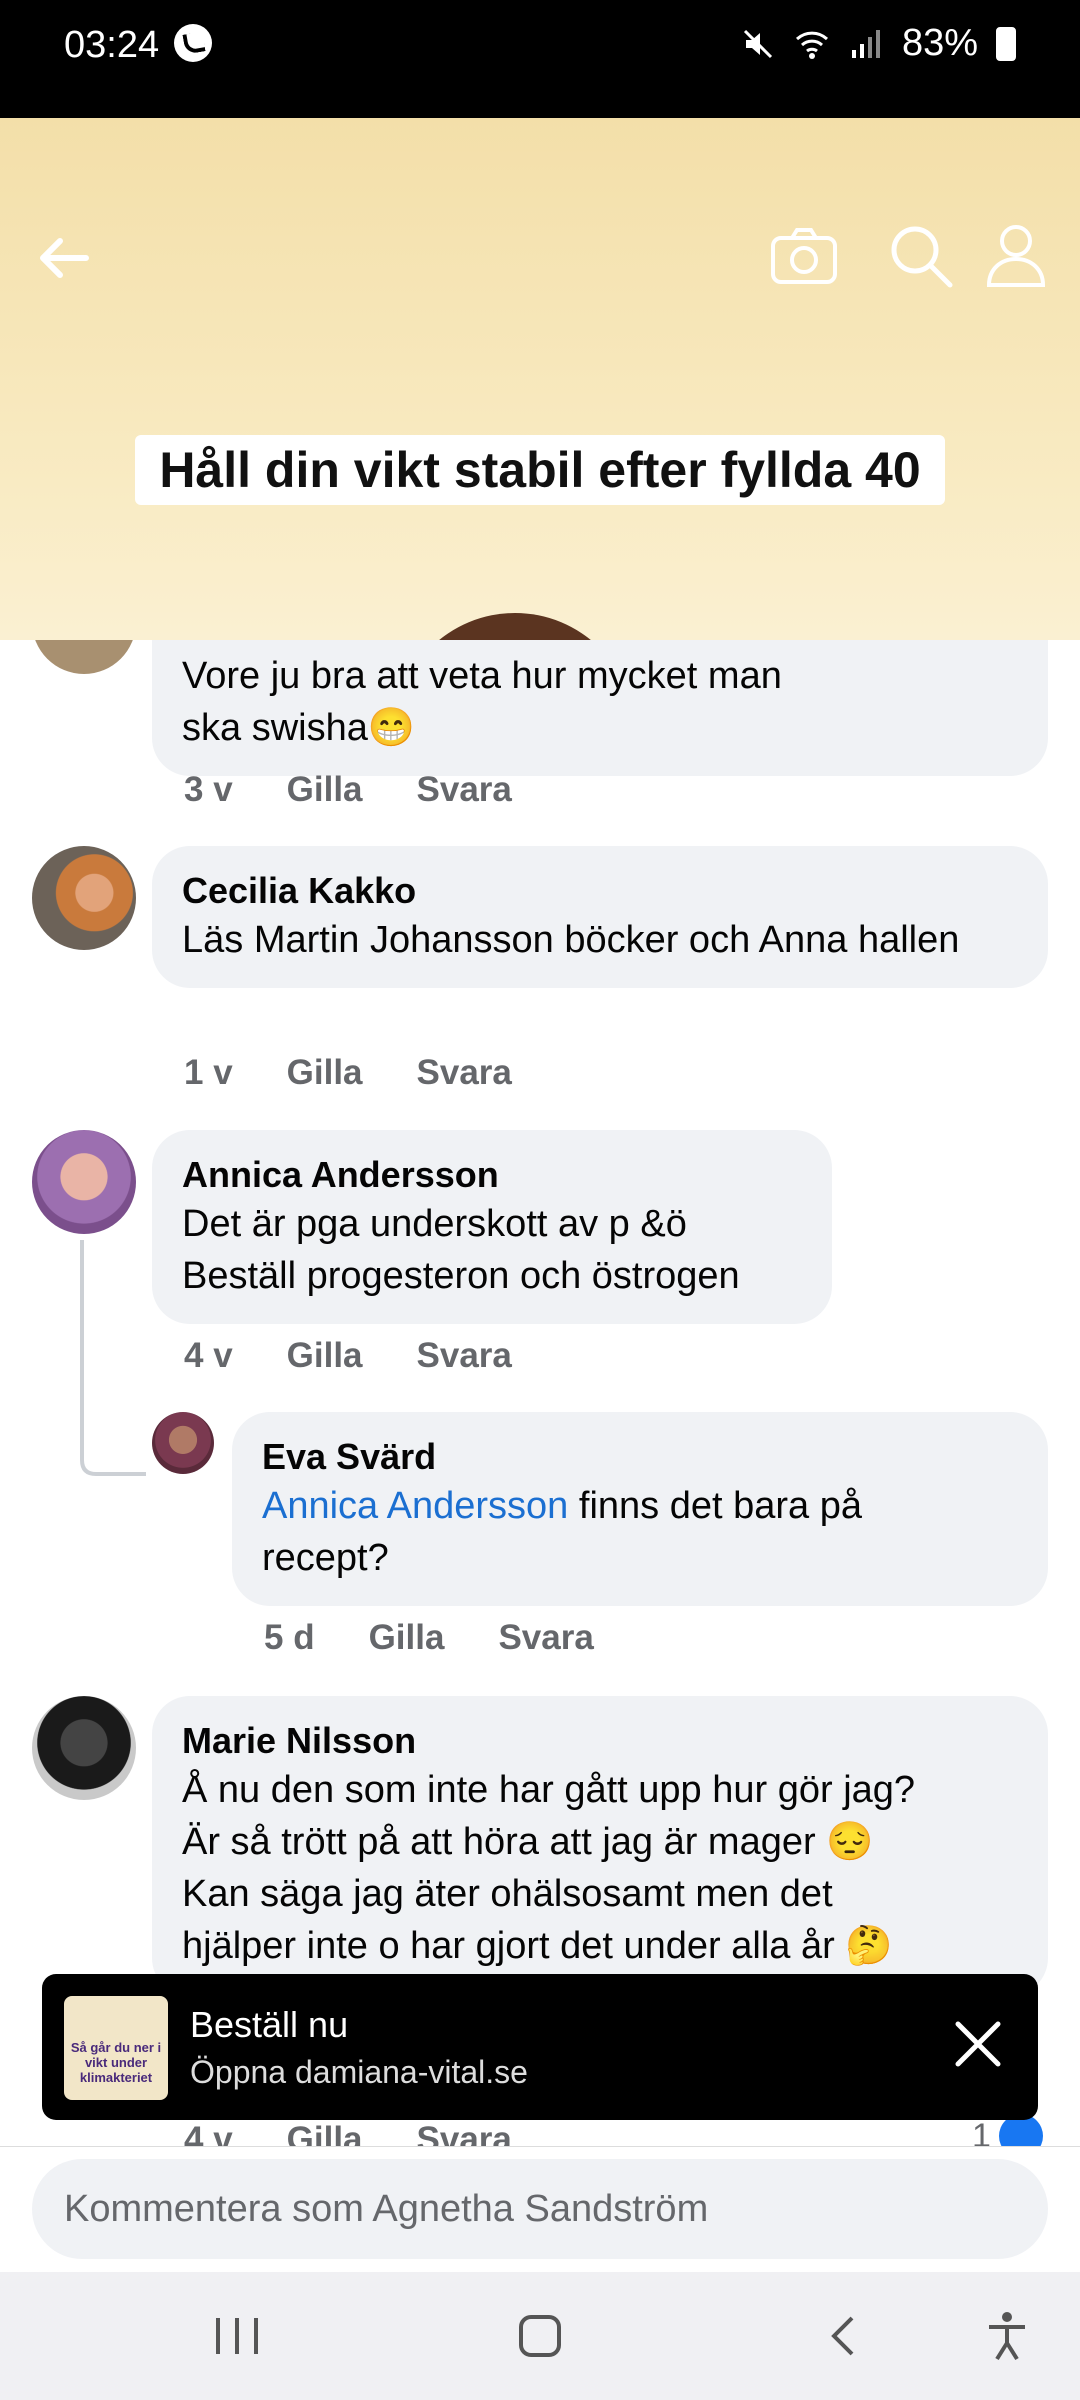  I want to click on status-icons: 83%, so click(878, 43).